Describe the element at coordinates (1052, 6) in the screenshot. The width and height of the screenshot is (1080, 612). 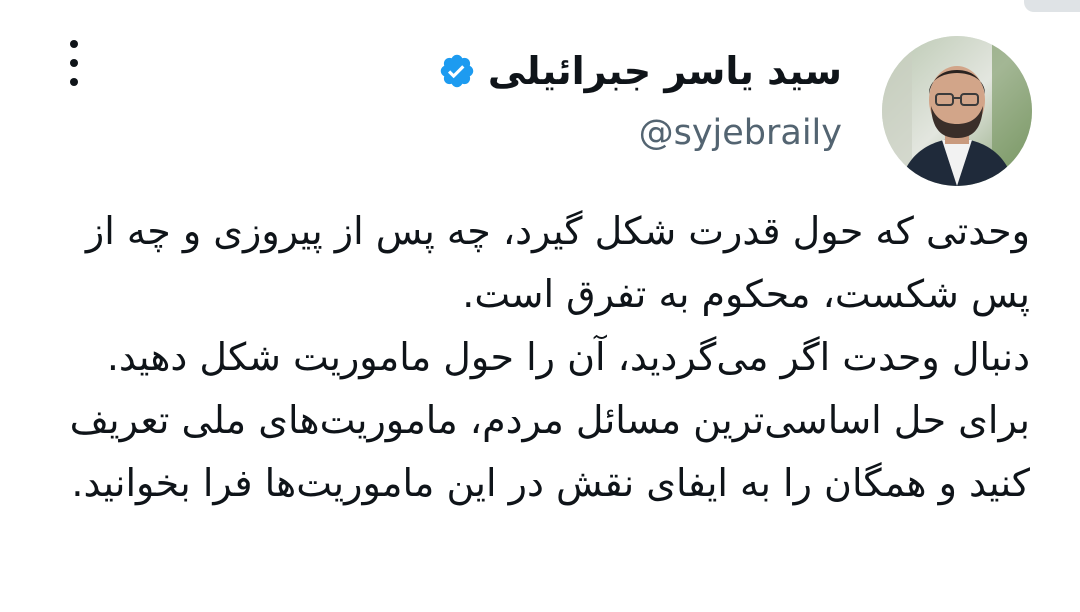
I see `top-corner-tab` at that location.